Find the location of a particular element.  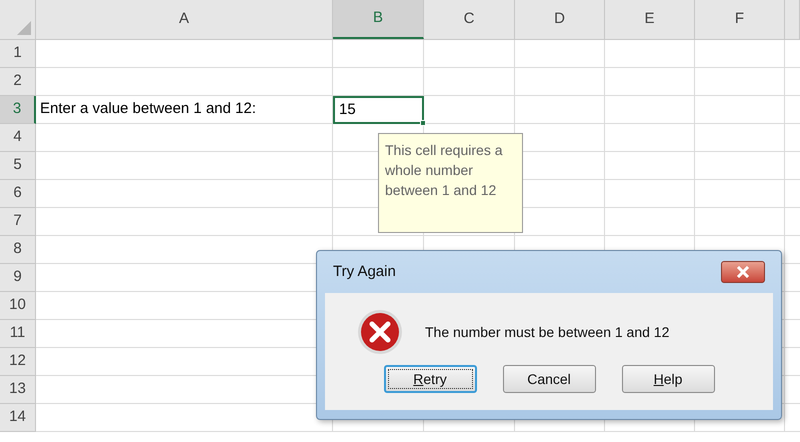

dialog-button: Retry is located at coordinates (430, 379).